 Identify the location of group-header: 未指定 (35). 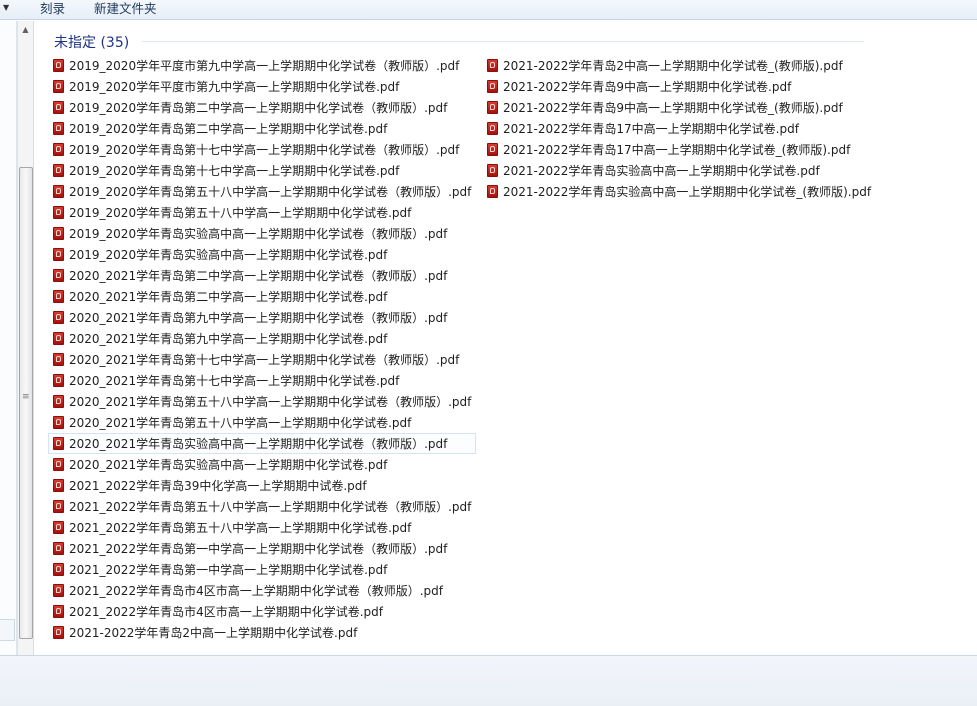
(91, 42).